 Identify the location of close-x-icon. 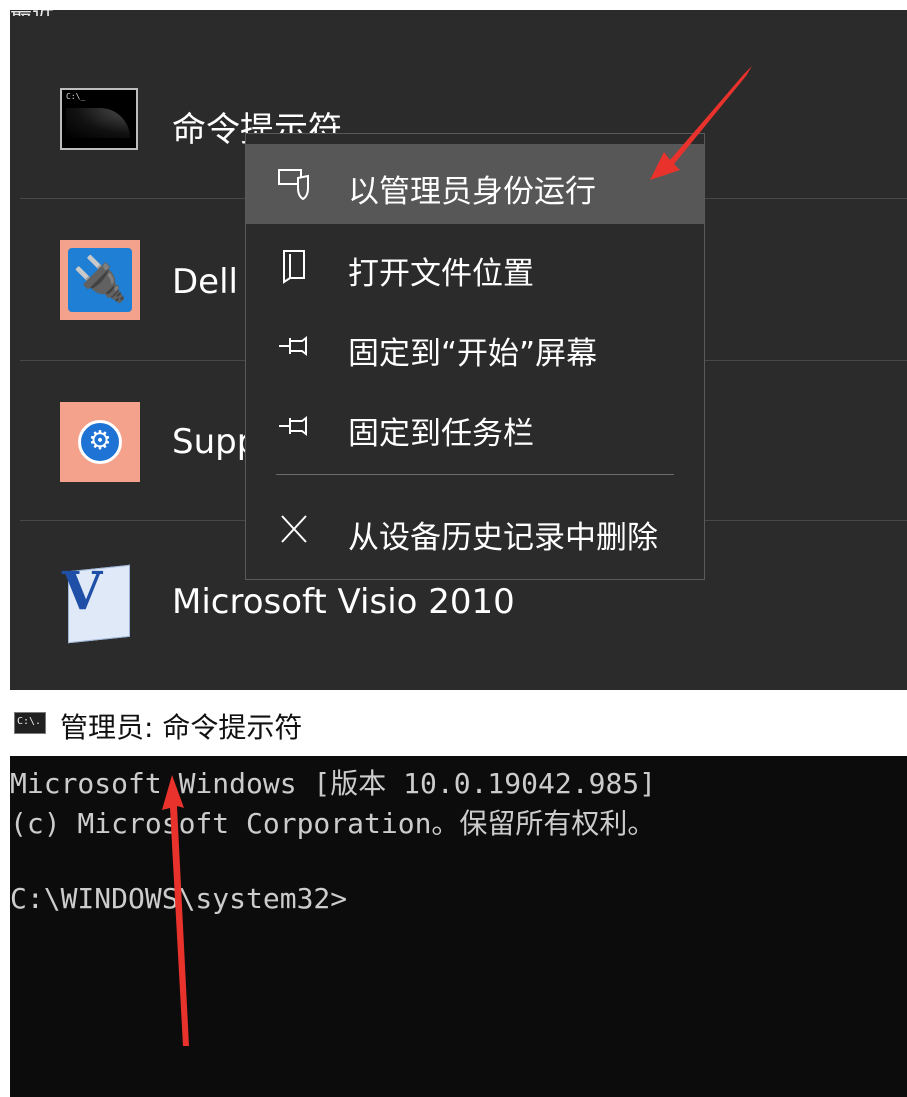
(296, 530).